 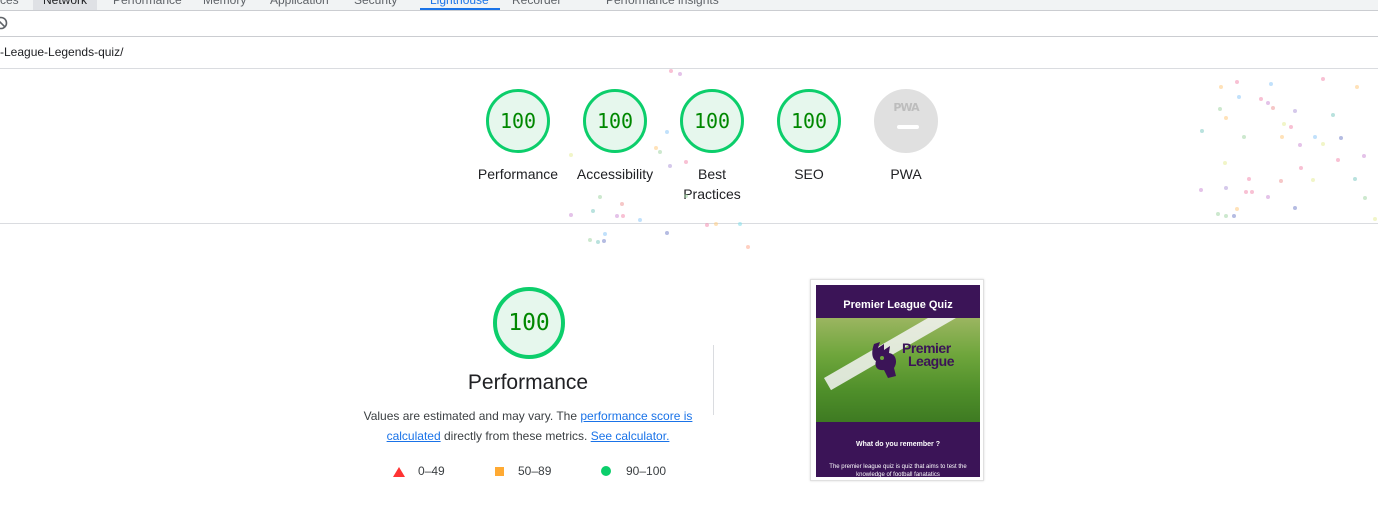 What do you see at coordinates (809, 121) in the screenshot?
I see `gauge-seo-score: 100` at bounding box center [809, 121].